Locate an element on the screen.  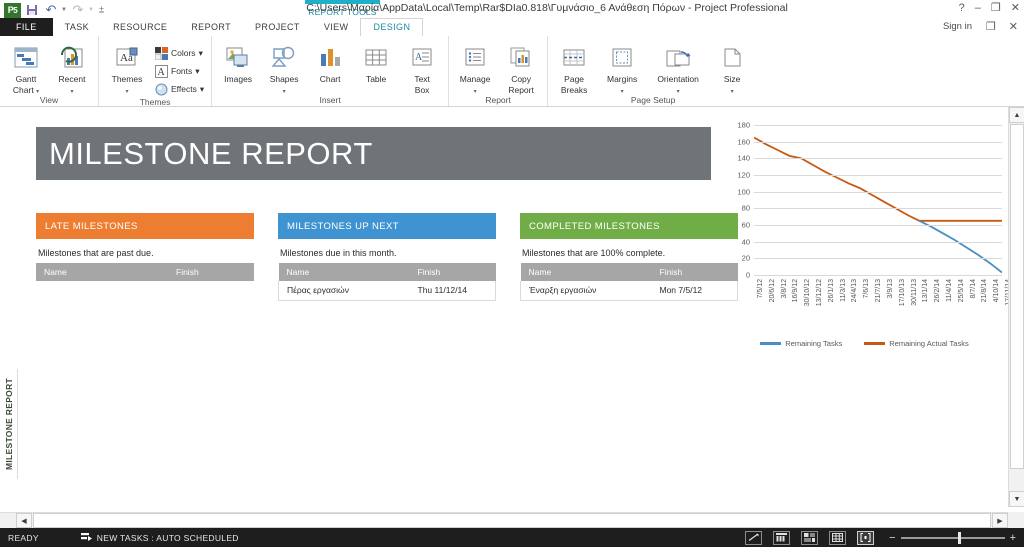
shapes-button: Shapes ▾ is located at coordinates (284, 68).